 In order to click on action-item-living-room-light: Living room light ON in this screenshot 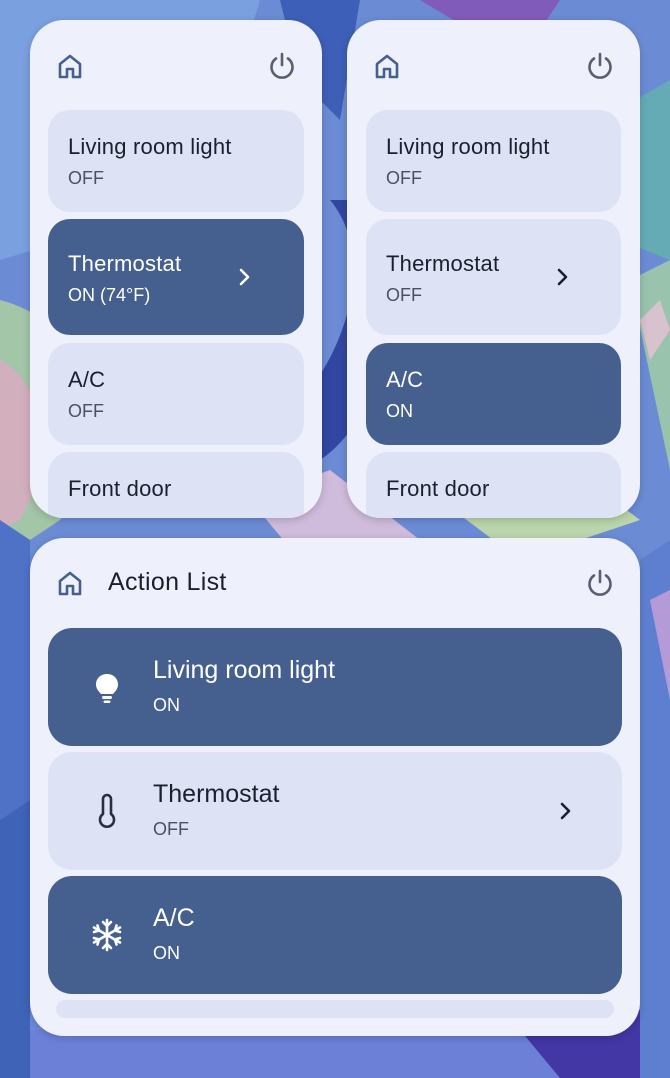, I will do `click(335, 687)`.